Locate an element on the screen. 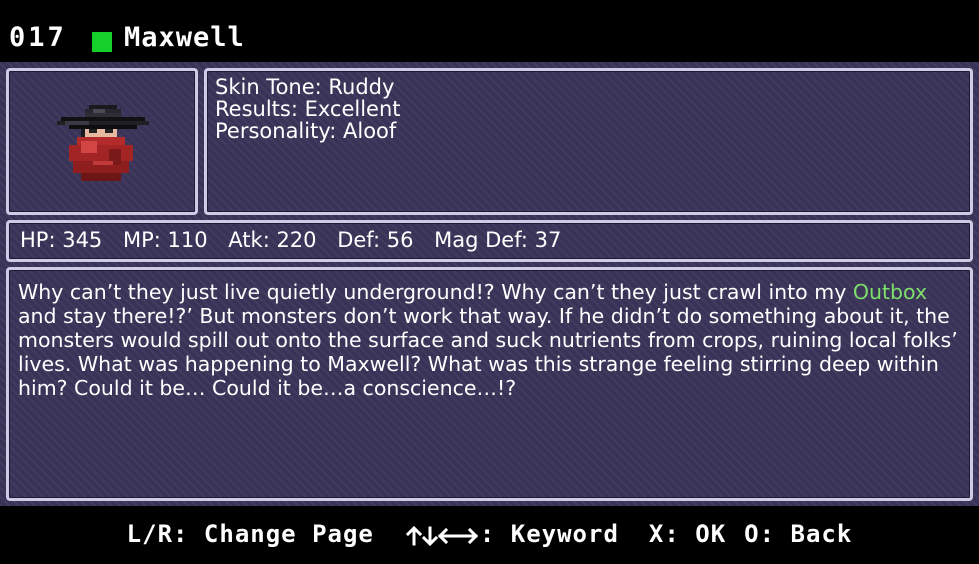 The width and height of the screenshot is (979, 564). back-hint: O: Back is located at coordinates (798, 534).